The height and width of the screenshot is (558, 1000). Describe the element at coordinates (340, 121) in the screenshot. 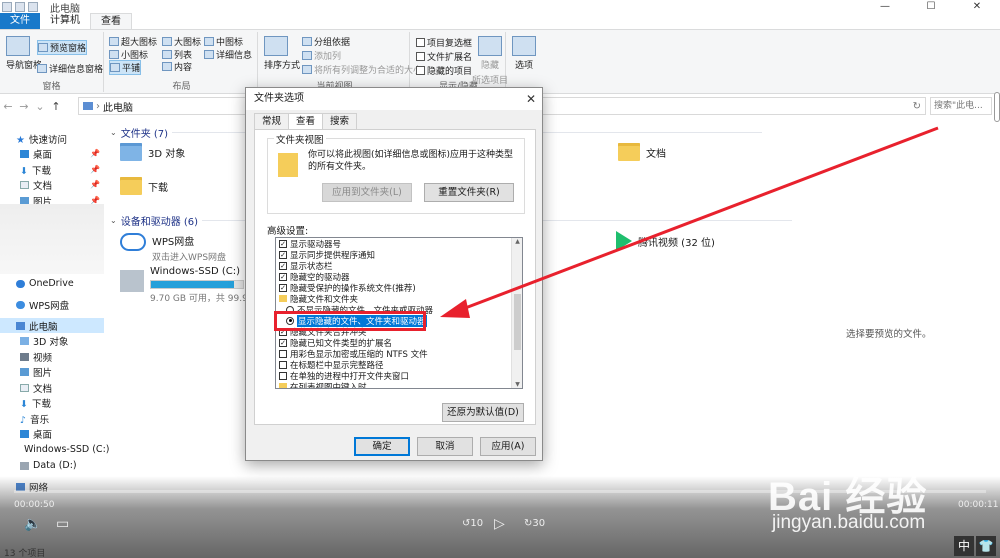

I see `tab-search: 搜索` at that location.